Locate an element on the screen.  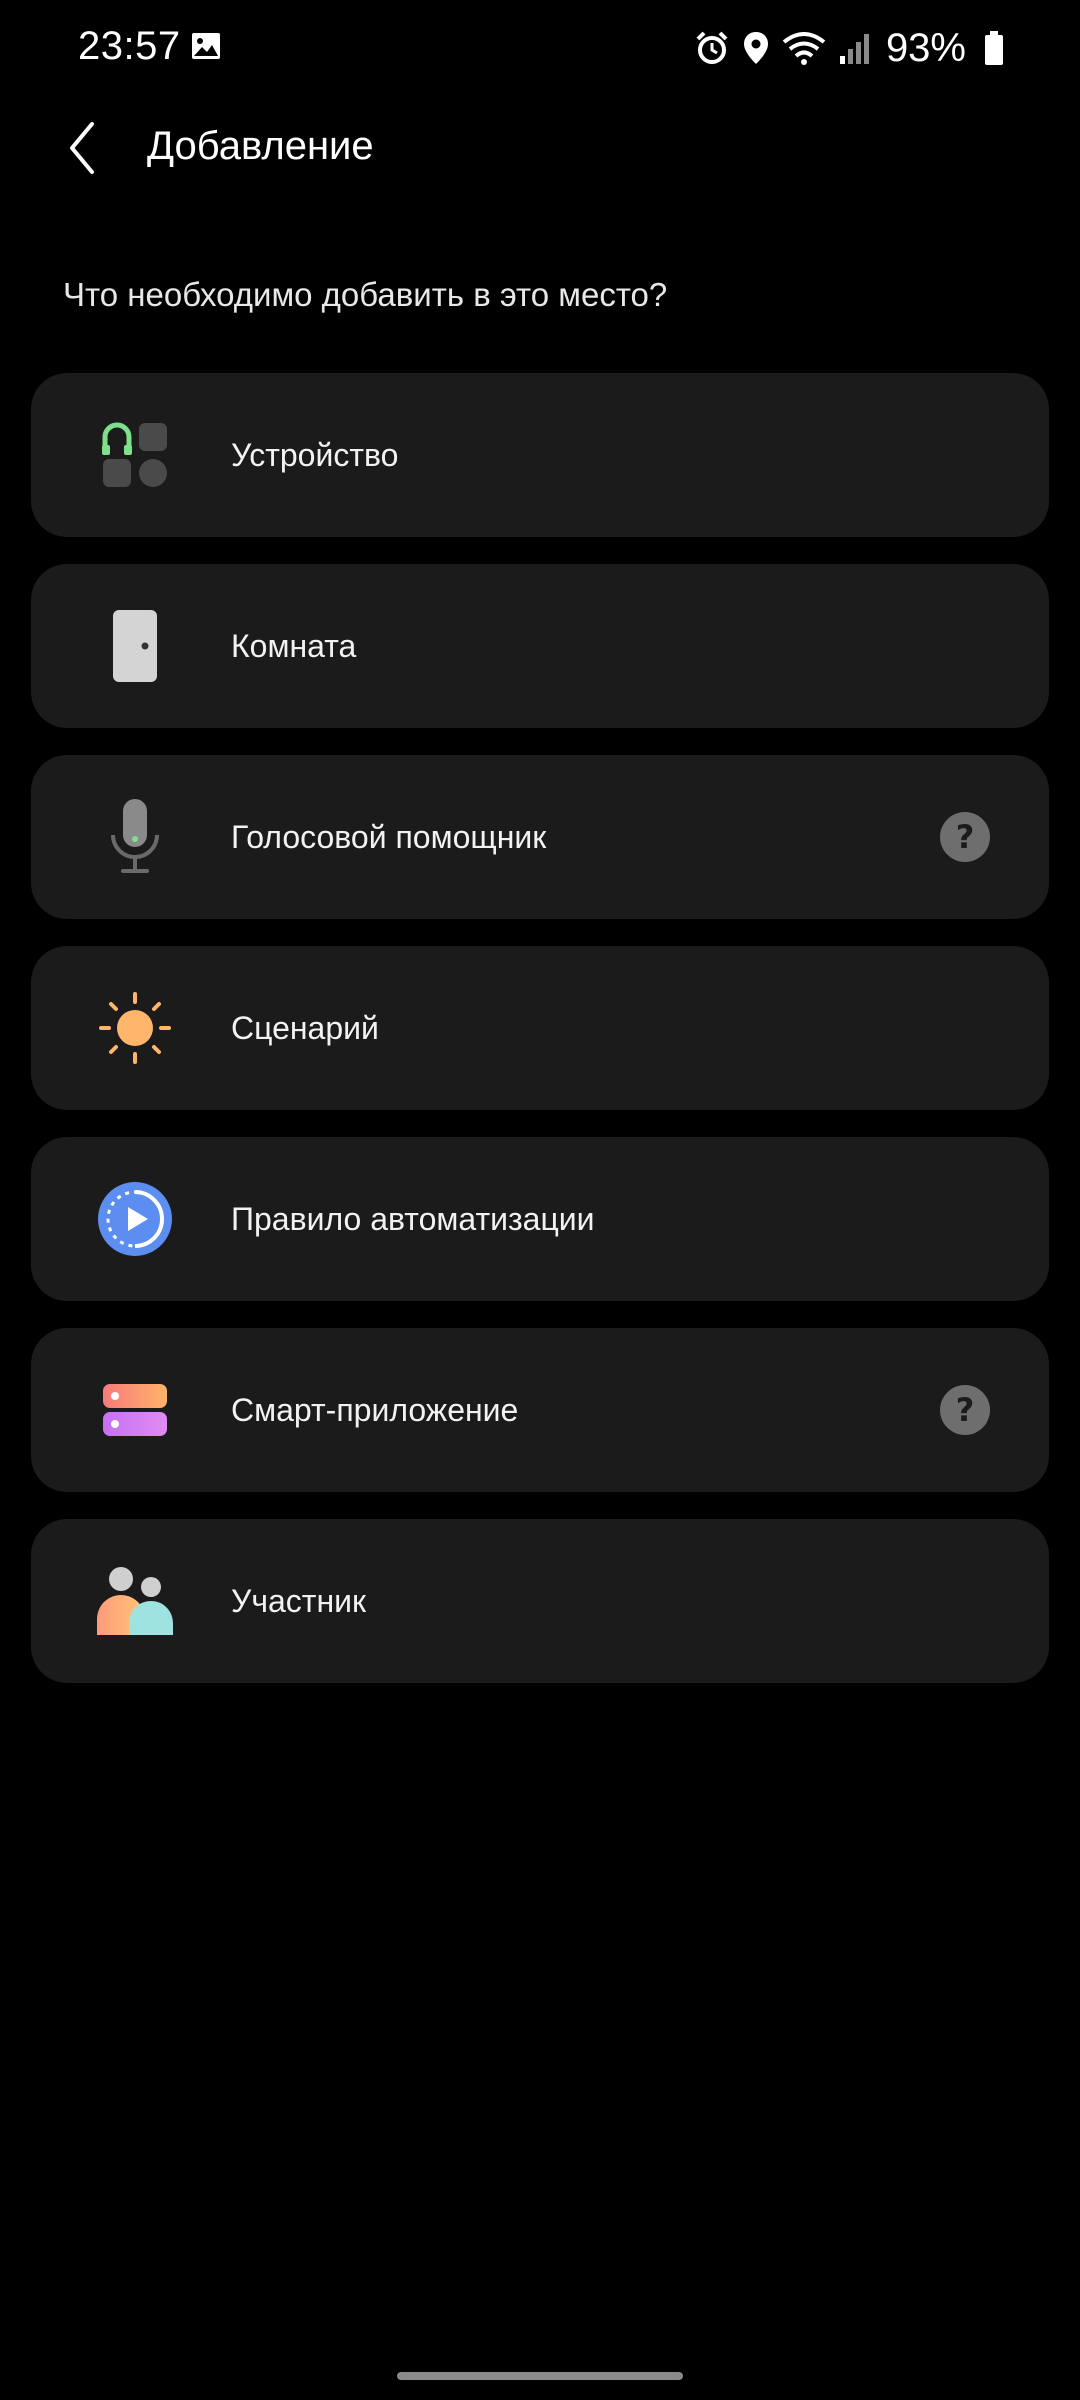
back-button is located at coordinates (82, 150).